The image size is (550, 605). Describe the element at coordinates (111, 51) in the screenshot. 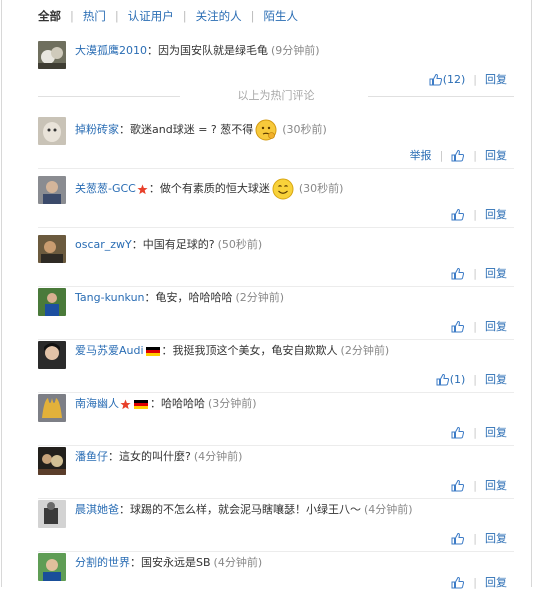

I see `comment-username: 大漠孤鹰2010` at that location.